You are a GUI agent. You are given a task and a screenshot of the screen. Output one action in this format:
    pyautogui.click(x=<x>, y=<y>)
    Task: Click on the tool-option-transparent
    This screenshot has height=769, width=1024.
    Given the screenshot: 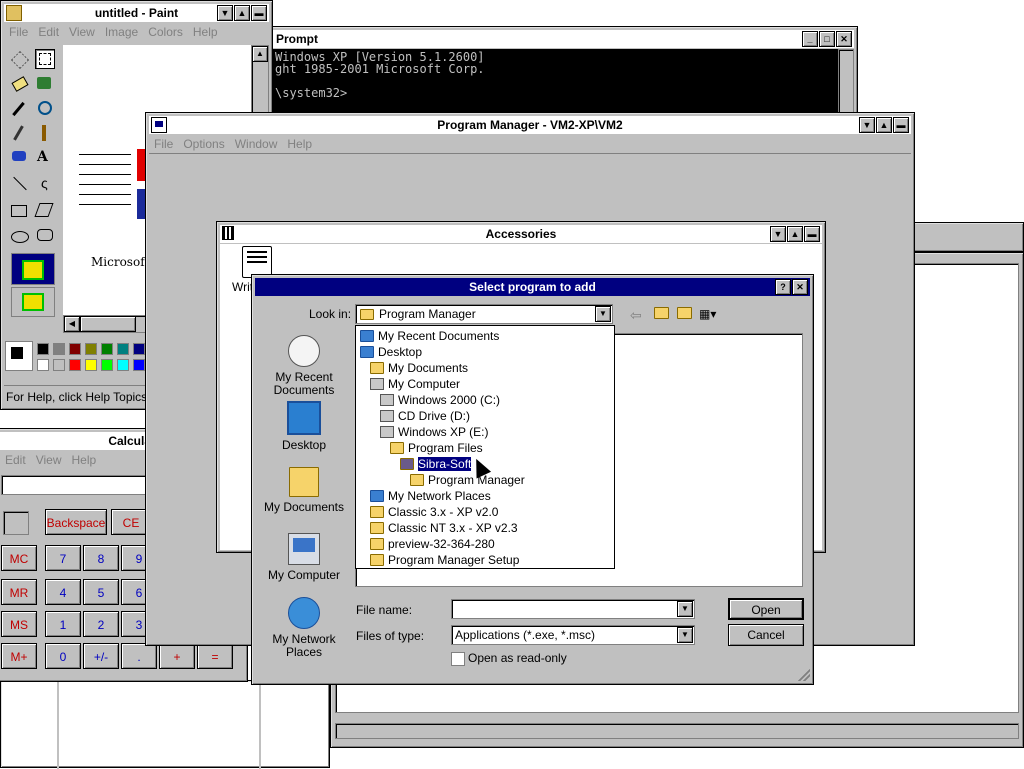 What is the action you would take?
    pyautogui.click(x=33, y=302)
    